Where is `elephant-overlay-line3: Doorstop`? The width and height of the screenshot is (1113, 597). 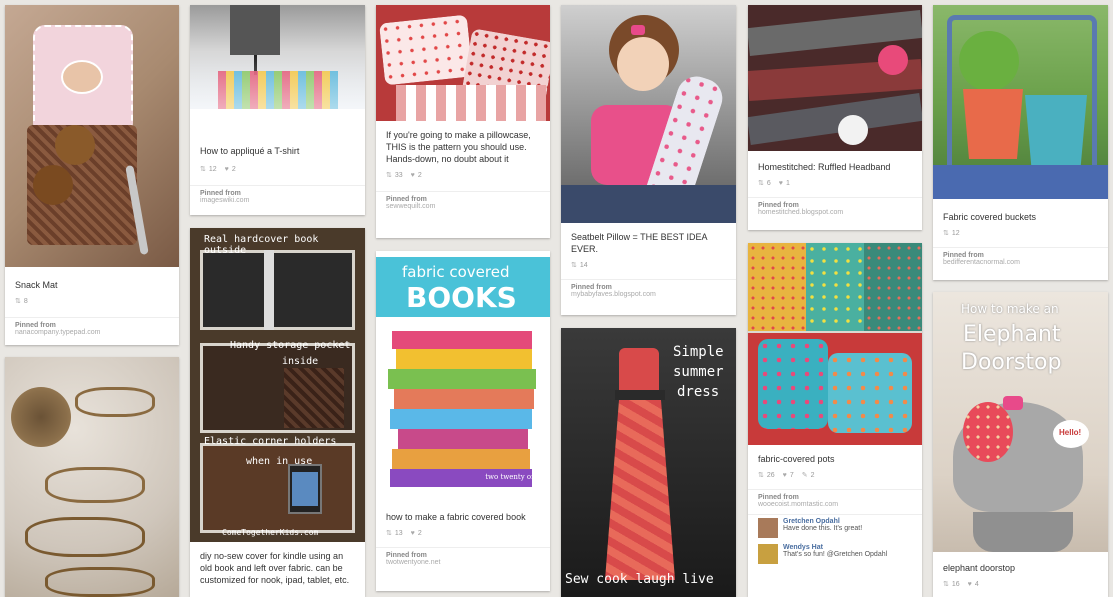 elephant-overlay-line3: Doorstop is located at coordinates (1011, 362).